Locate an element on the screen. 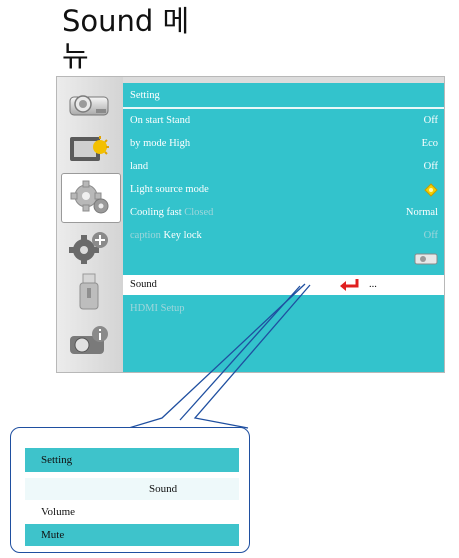  menu-row-mode: by mode High Eco is located at coordinates (284, 144).